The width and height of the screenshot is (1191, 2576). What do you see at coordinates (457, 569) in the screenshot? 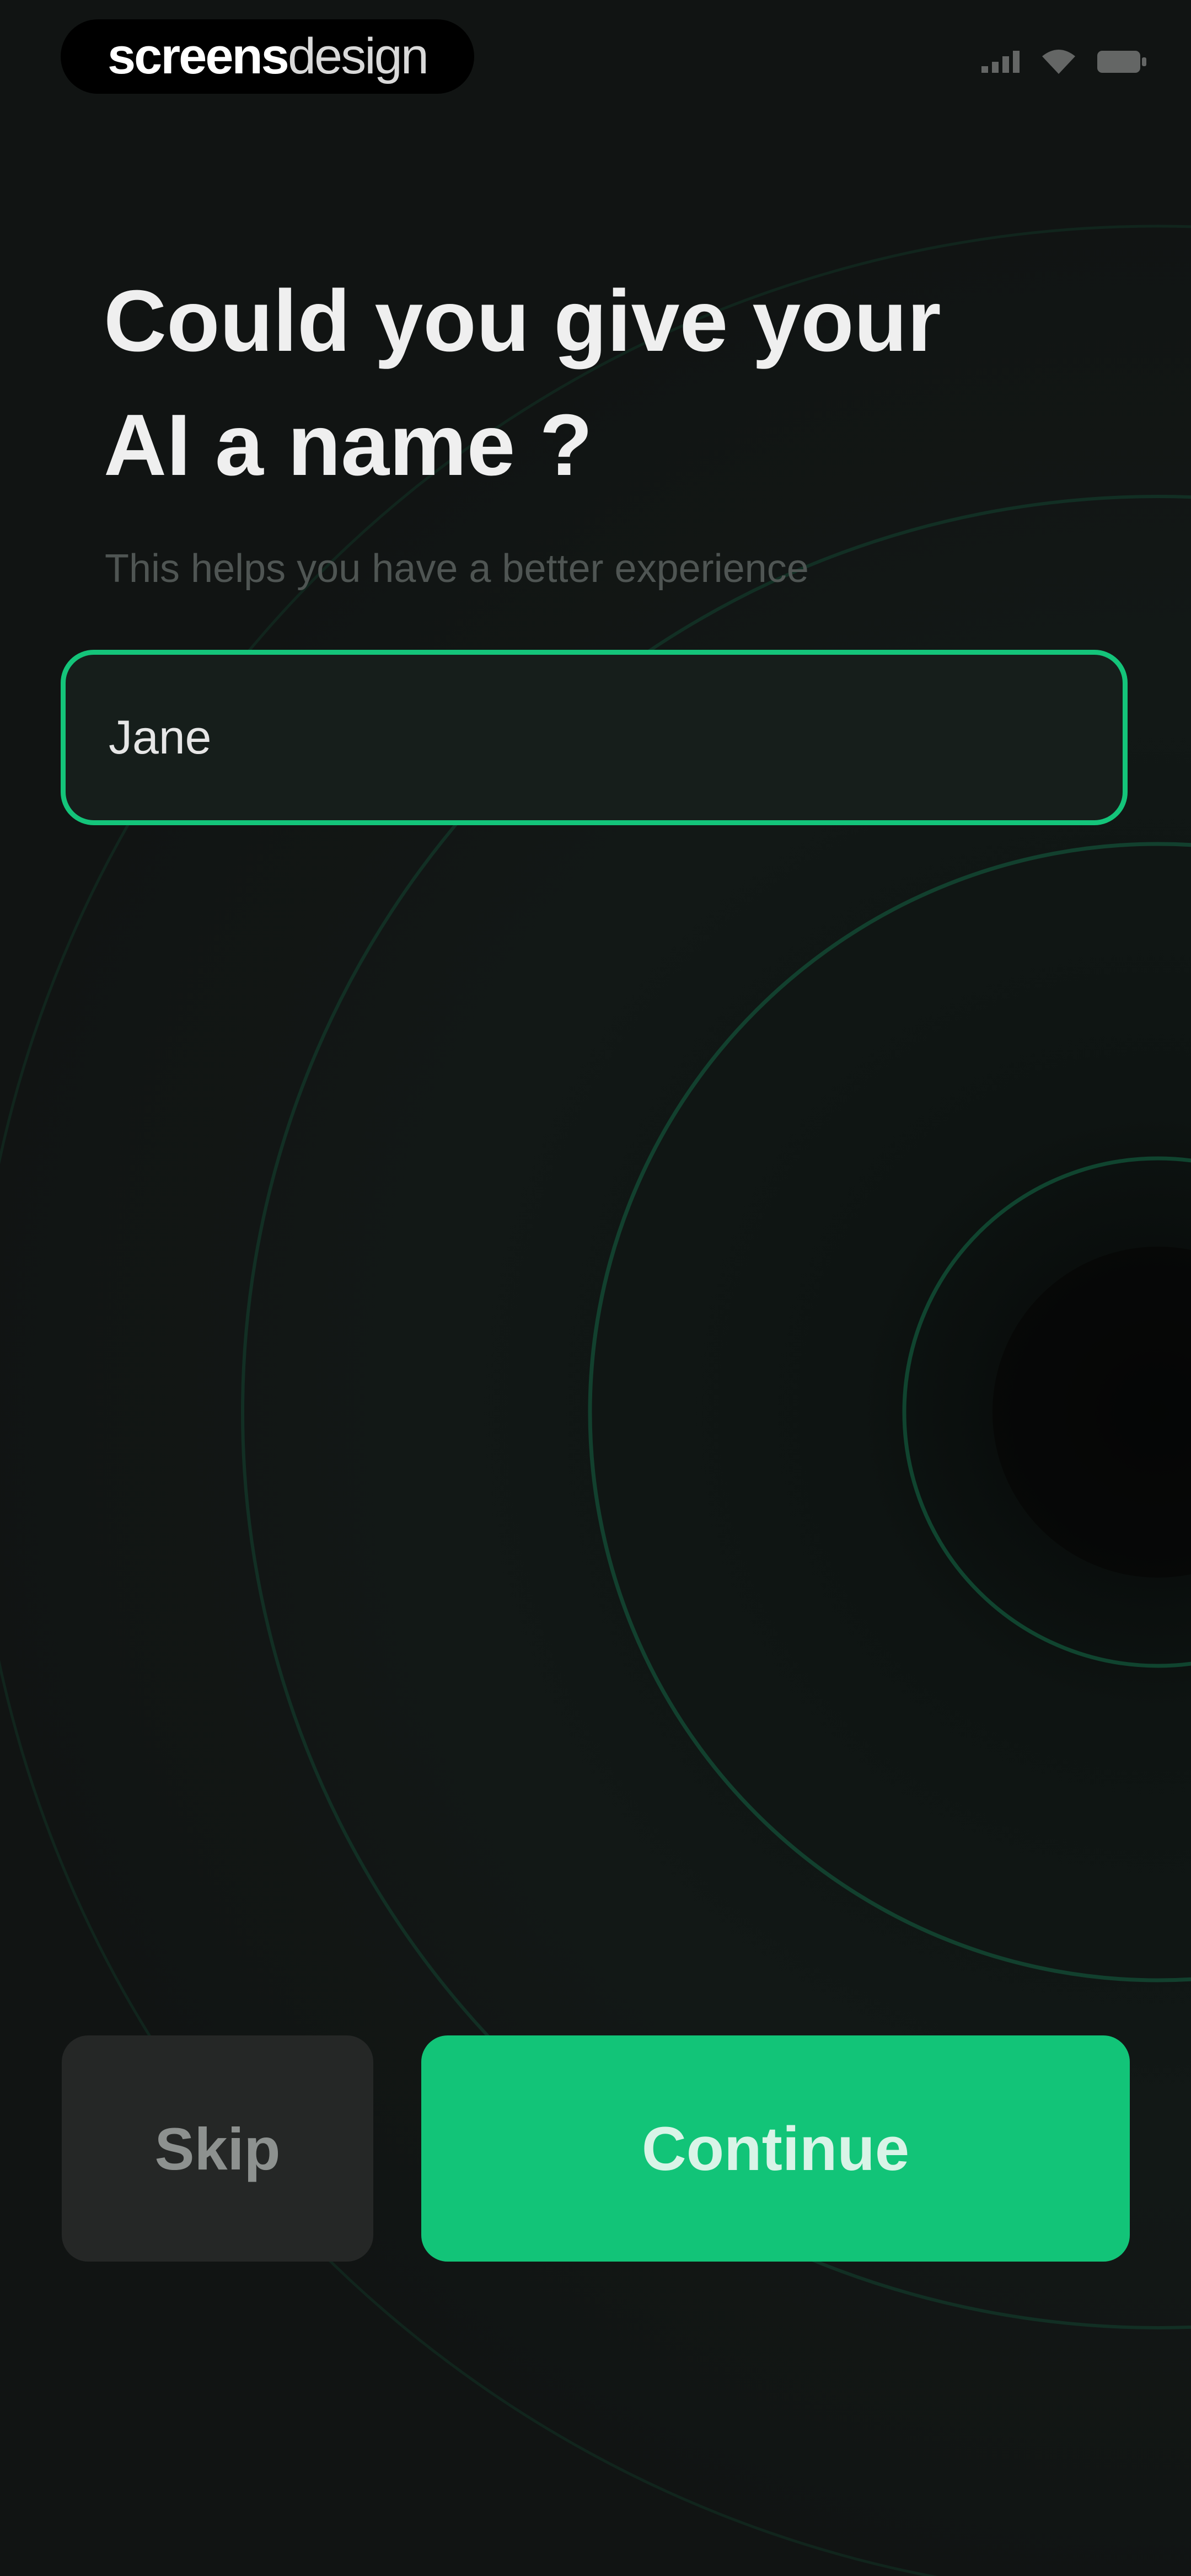
I see `page-subtitle: This helps you have a better experience` at bounding box center [457, 569].